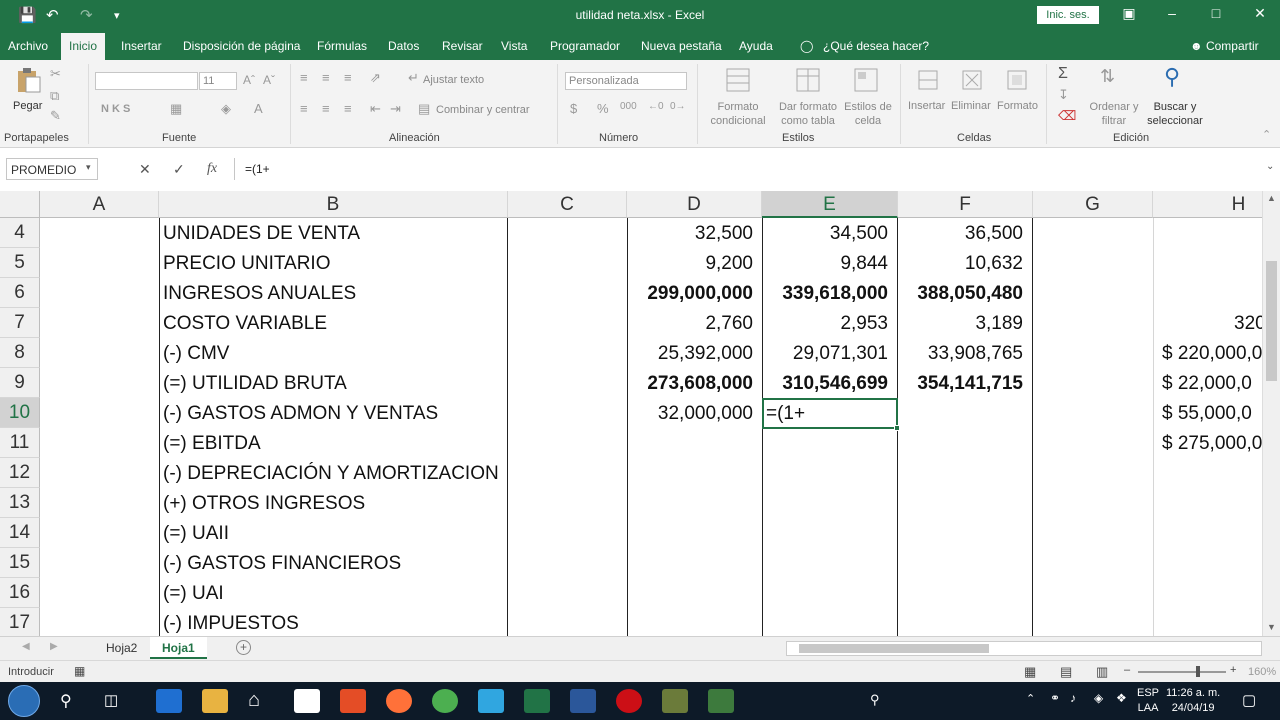  Describe the element at coordinates (897, 428) in the screenshot. I see `fill-handle` at that location.